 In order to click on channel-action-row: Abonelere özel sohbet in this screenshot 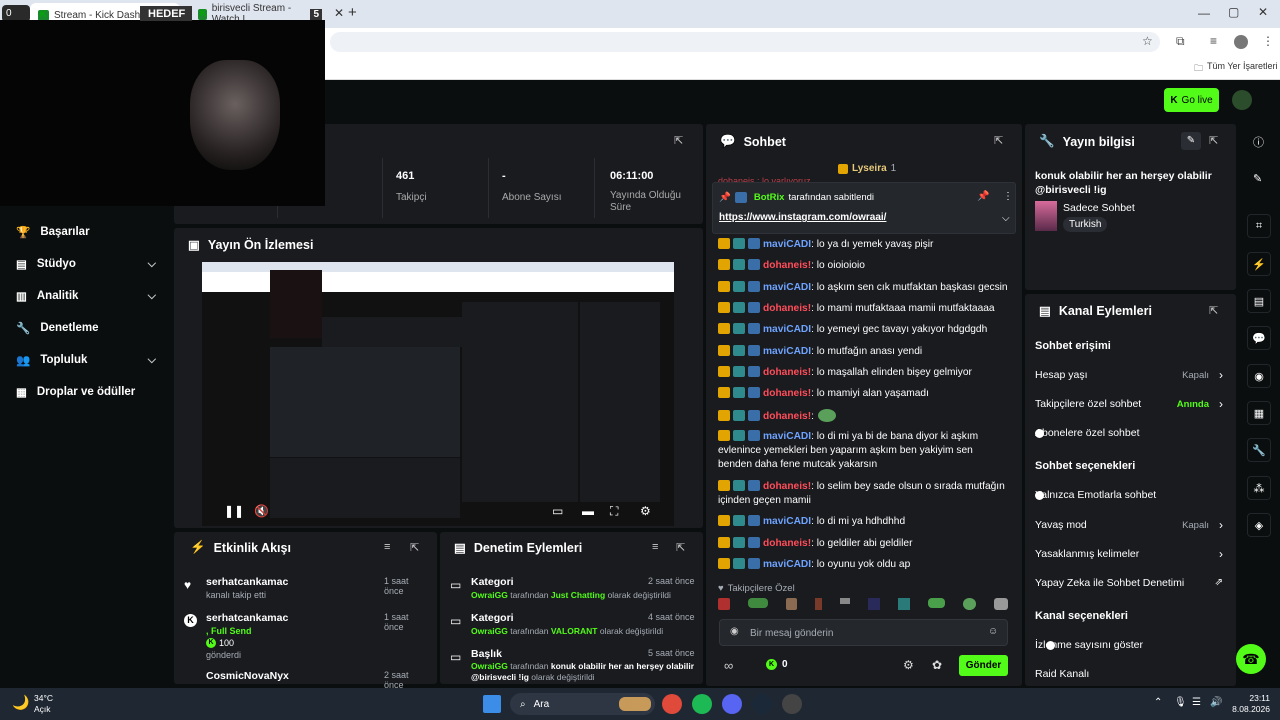, I will do `click(1130, 434)`.